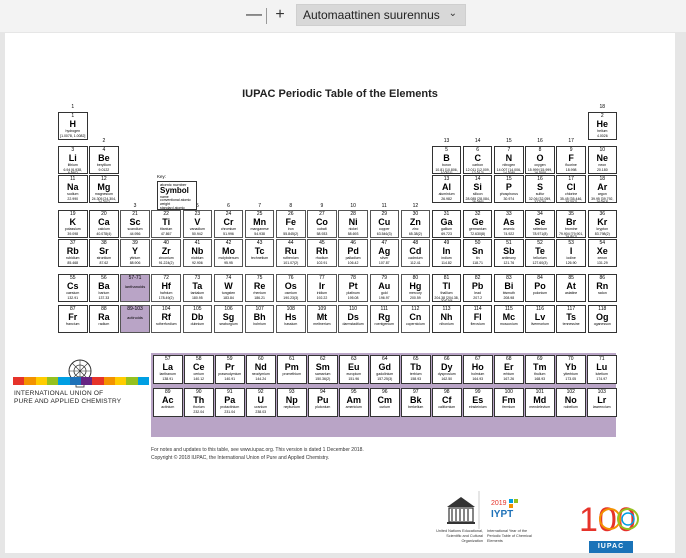 The width and height of the screenshot is (686, 558). Describe the element at coordinates (197, 286) in the screenshot. I see `element-symbol: Ta` at that location.